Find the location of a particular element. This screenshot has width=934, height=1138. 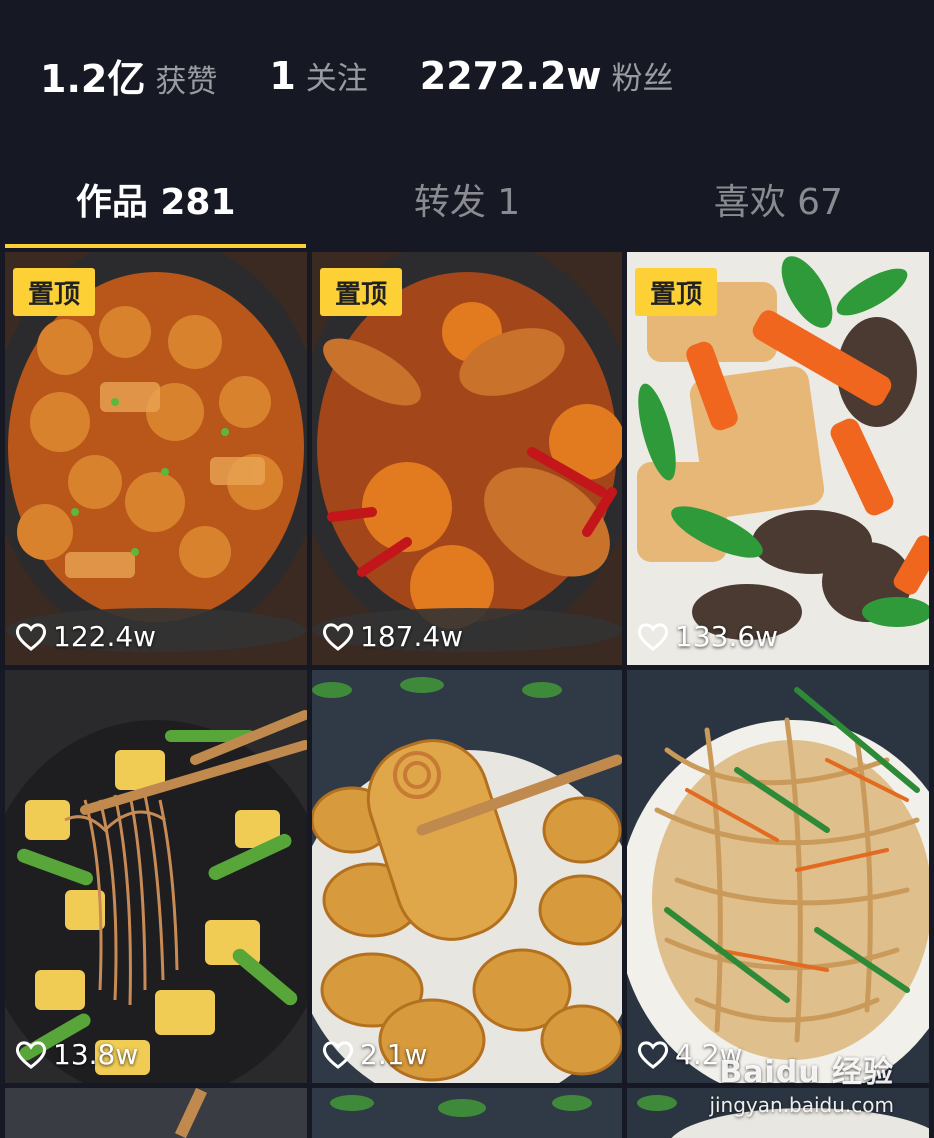

video-tile: 置顶 122.4w is located at coordinates (156, 458).